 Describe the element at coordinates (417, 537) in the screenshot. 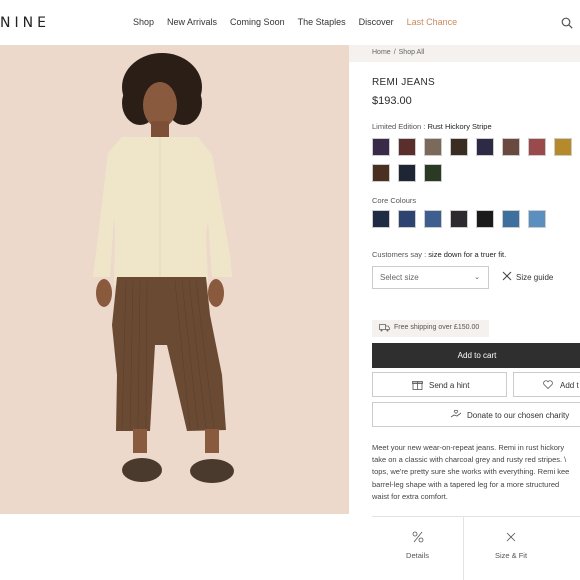

I see `details-icon` at that location.